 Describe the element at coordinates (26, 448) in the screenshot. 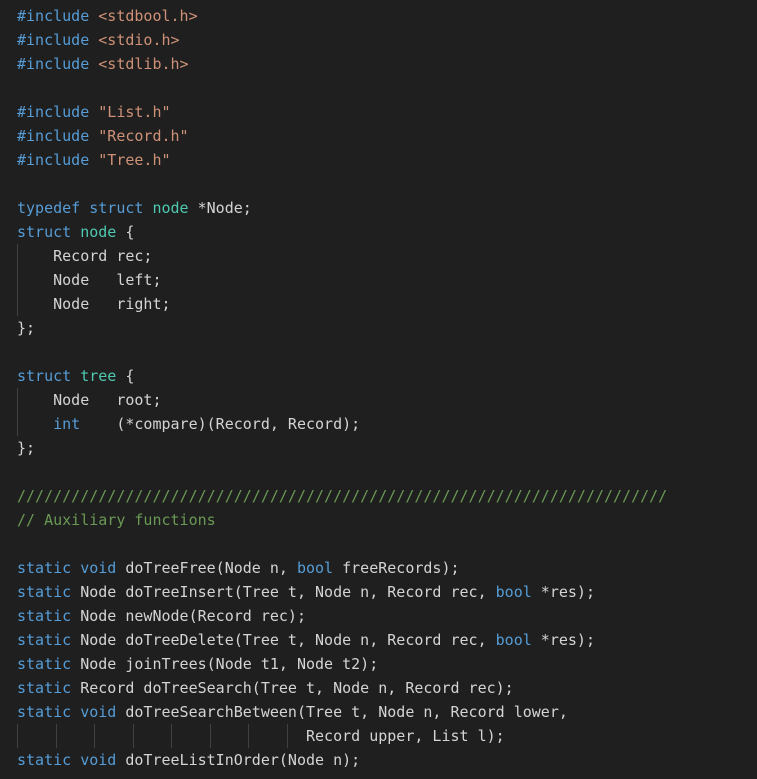

I see `code-token-plain: };` at that location.